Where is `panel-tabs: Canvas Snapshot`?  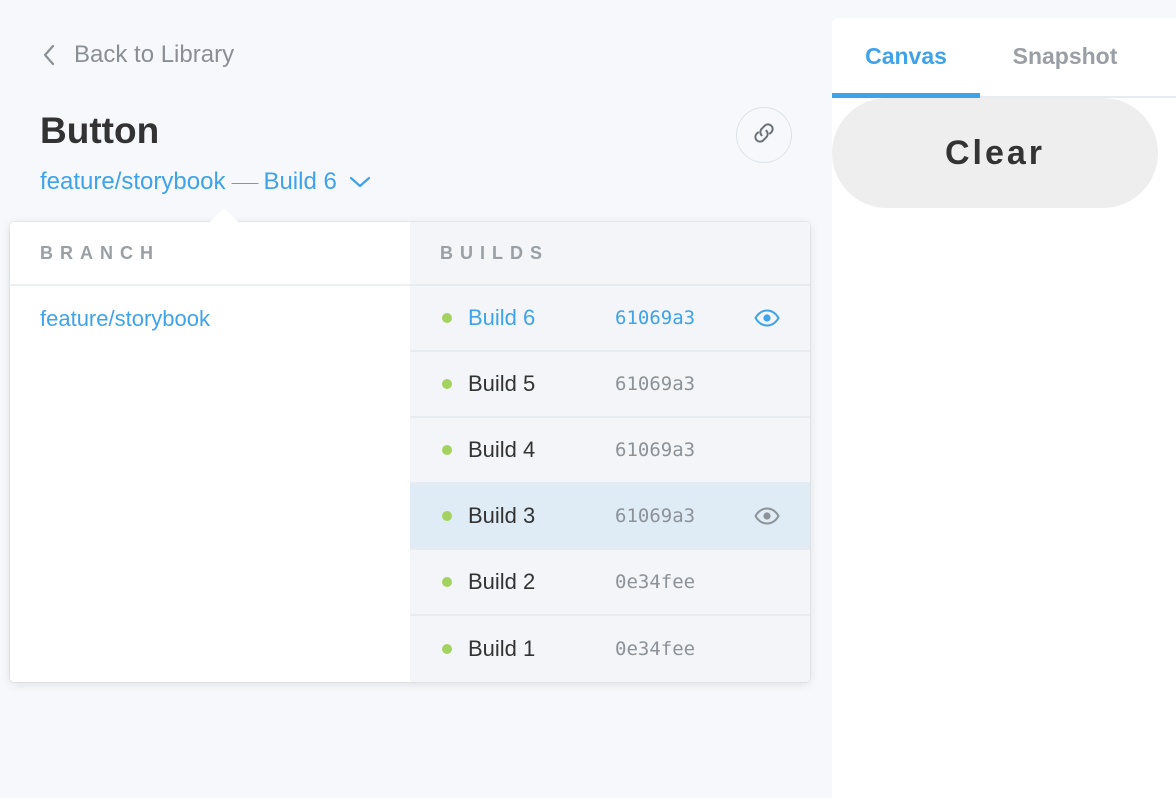
panel-tabs: Canvas Snapshot is located at coordinates (1004, 58).